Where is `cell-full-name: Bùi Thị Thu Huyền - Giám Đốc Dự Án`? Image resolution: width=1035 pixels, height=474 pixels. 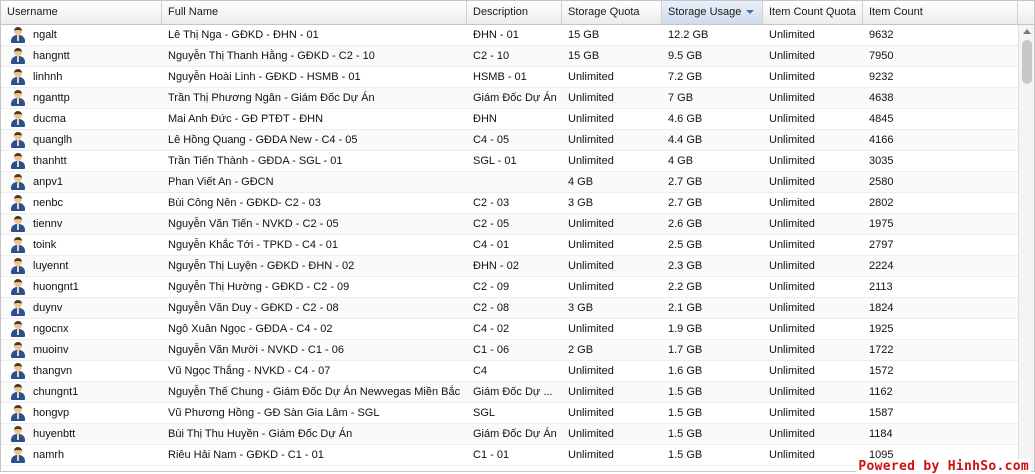 cell-full-name: Bùi Thị Thu Huyền - Giám Đốc Dự Án is located at coordinates (260, 434).